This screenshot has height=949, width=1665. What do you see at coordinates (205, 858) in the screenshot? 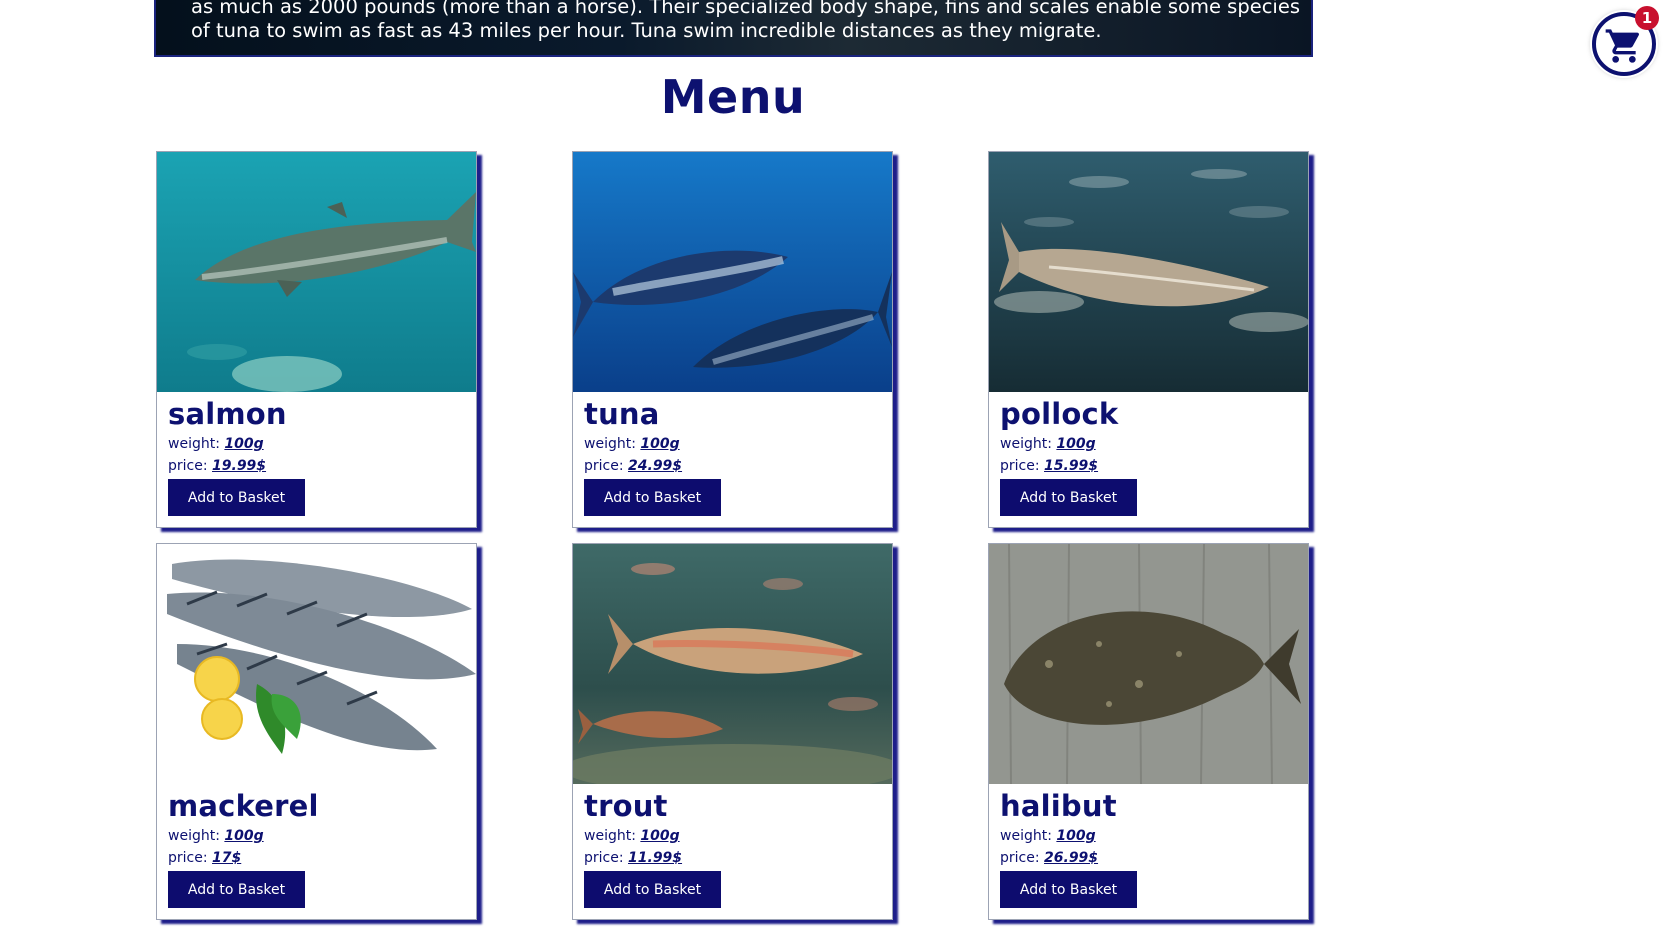
I see `product-price: price: 17$` at bounding box center [205, 858].